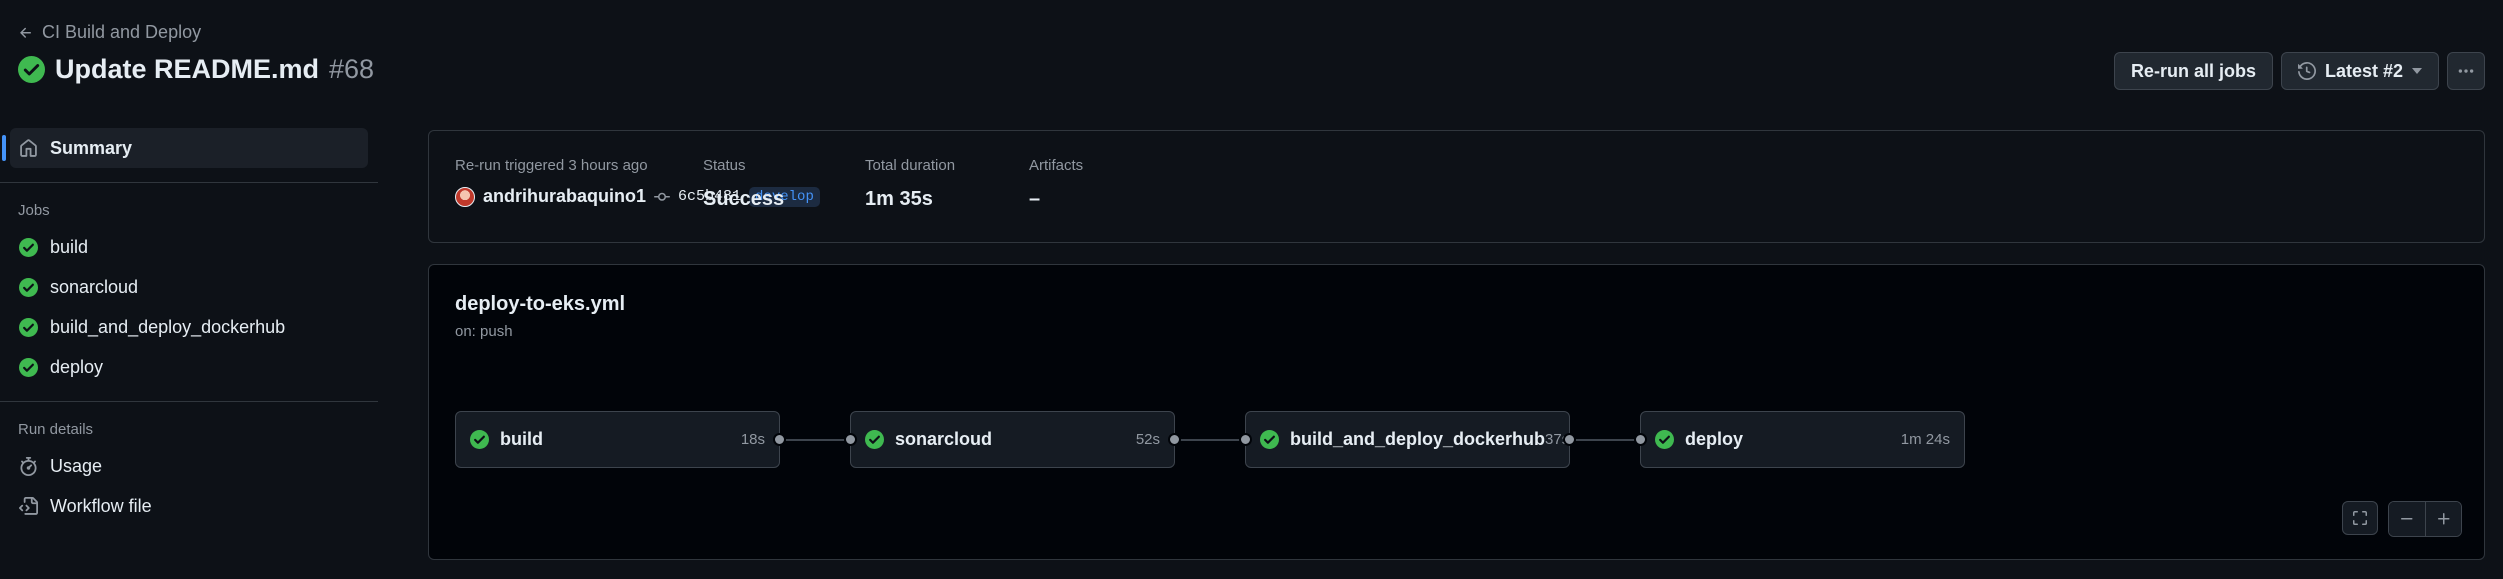 Image resolution: width=2503 pixels, height=579 pixels. What do you see at coordinates (352, 69) in the screenshot?
I see `run-number: #68` at bounding box center [352, 69].